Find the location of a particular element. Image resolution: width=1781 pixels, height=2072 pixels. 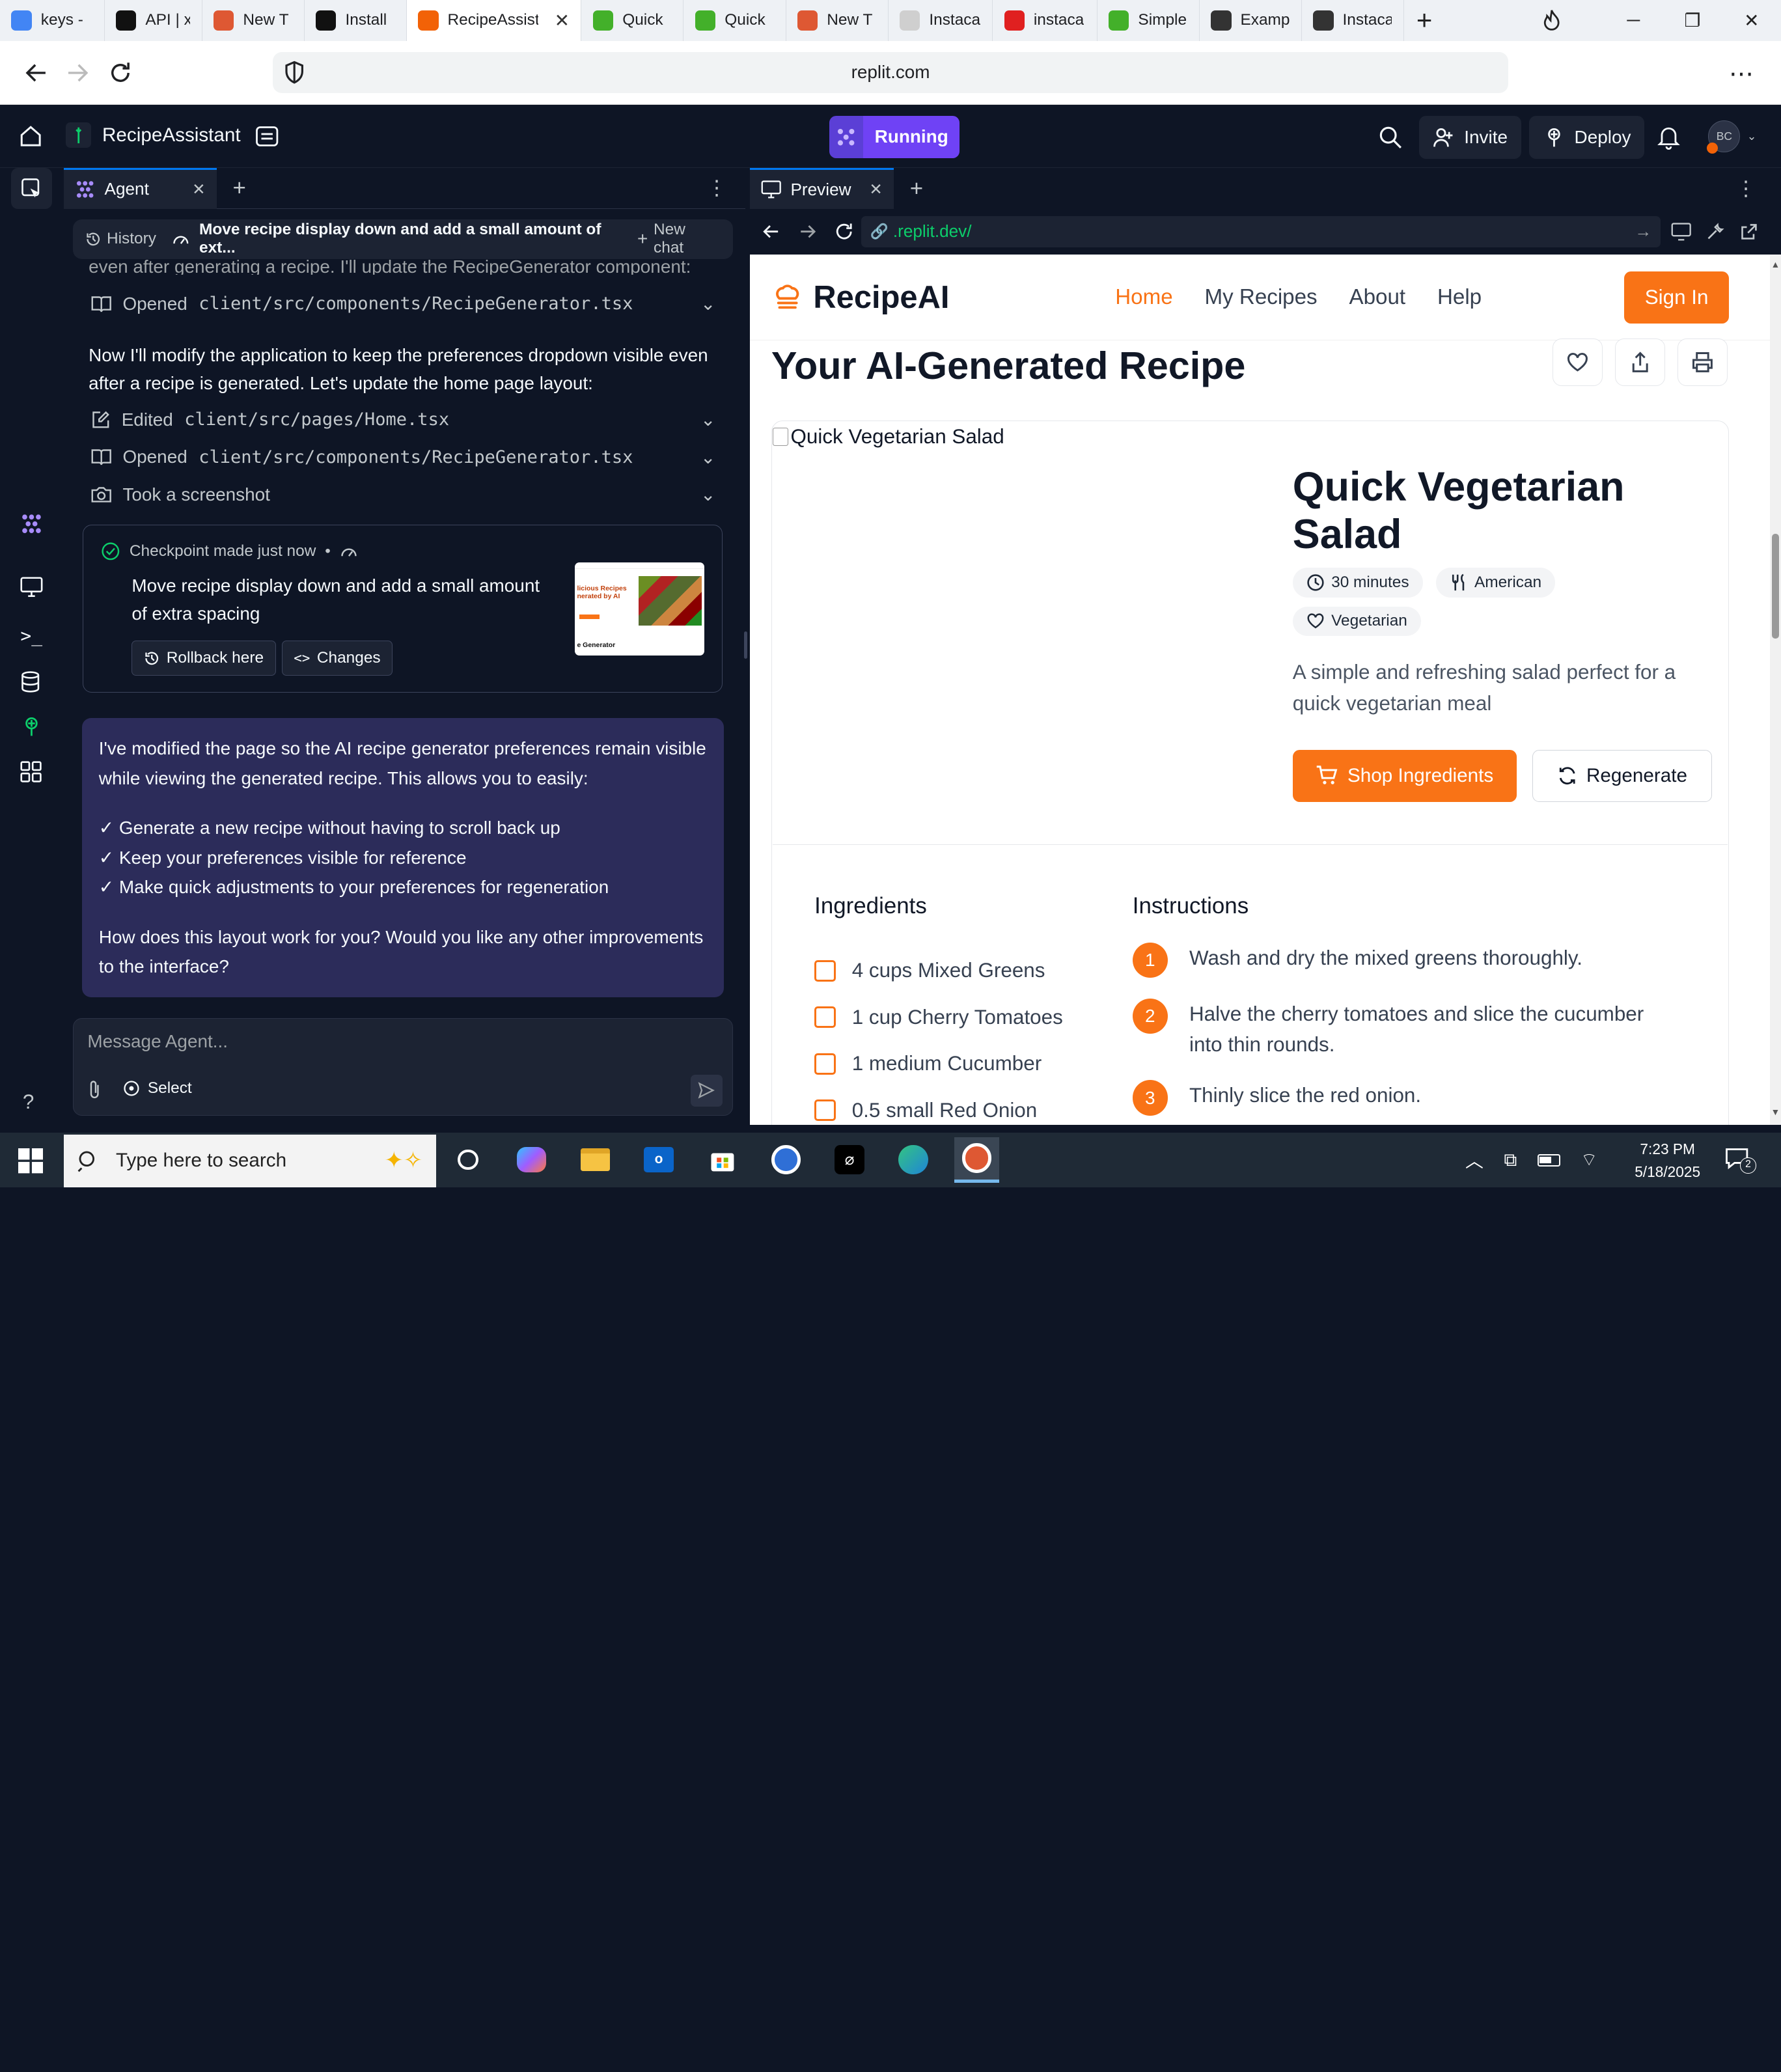

clock: 7:23 PM 5/18/2025 is located at coordinates (1667, 1160).